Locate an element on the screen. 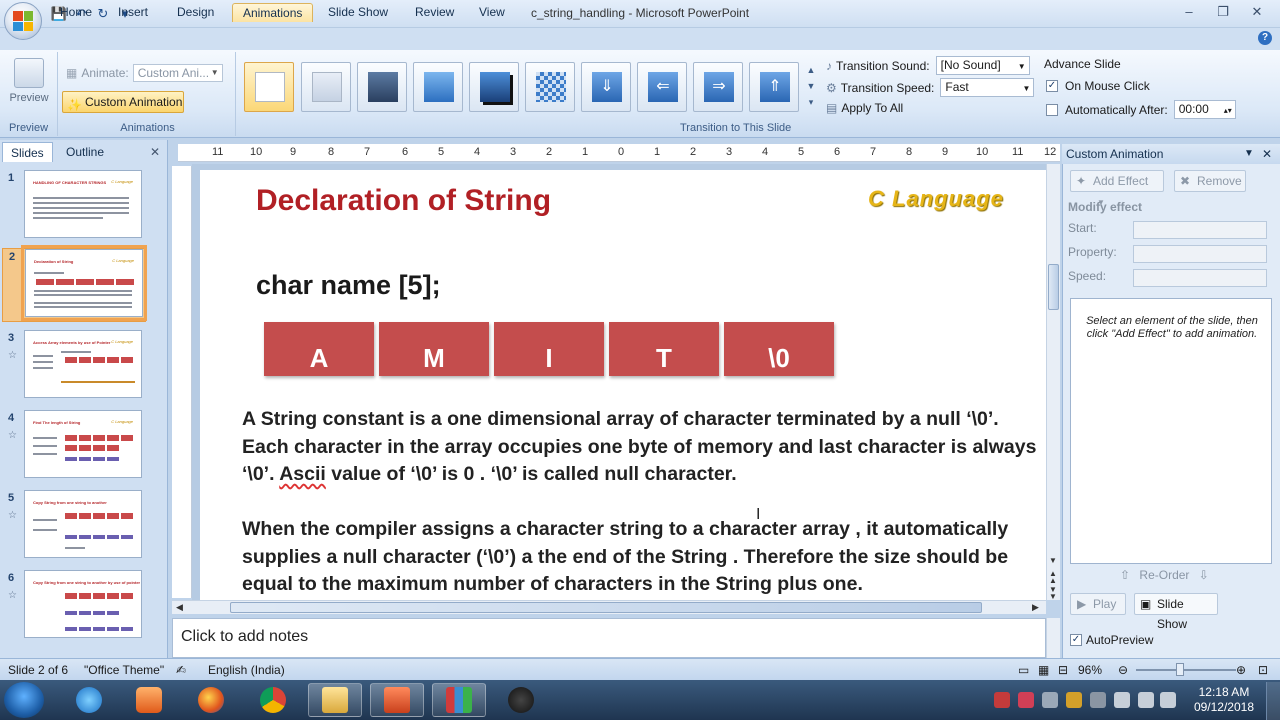 The image size is (1280, 720). tab-slides: Slides is located at coordinates (27, 152).